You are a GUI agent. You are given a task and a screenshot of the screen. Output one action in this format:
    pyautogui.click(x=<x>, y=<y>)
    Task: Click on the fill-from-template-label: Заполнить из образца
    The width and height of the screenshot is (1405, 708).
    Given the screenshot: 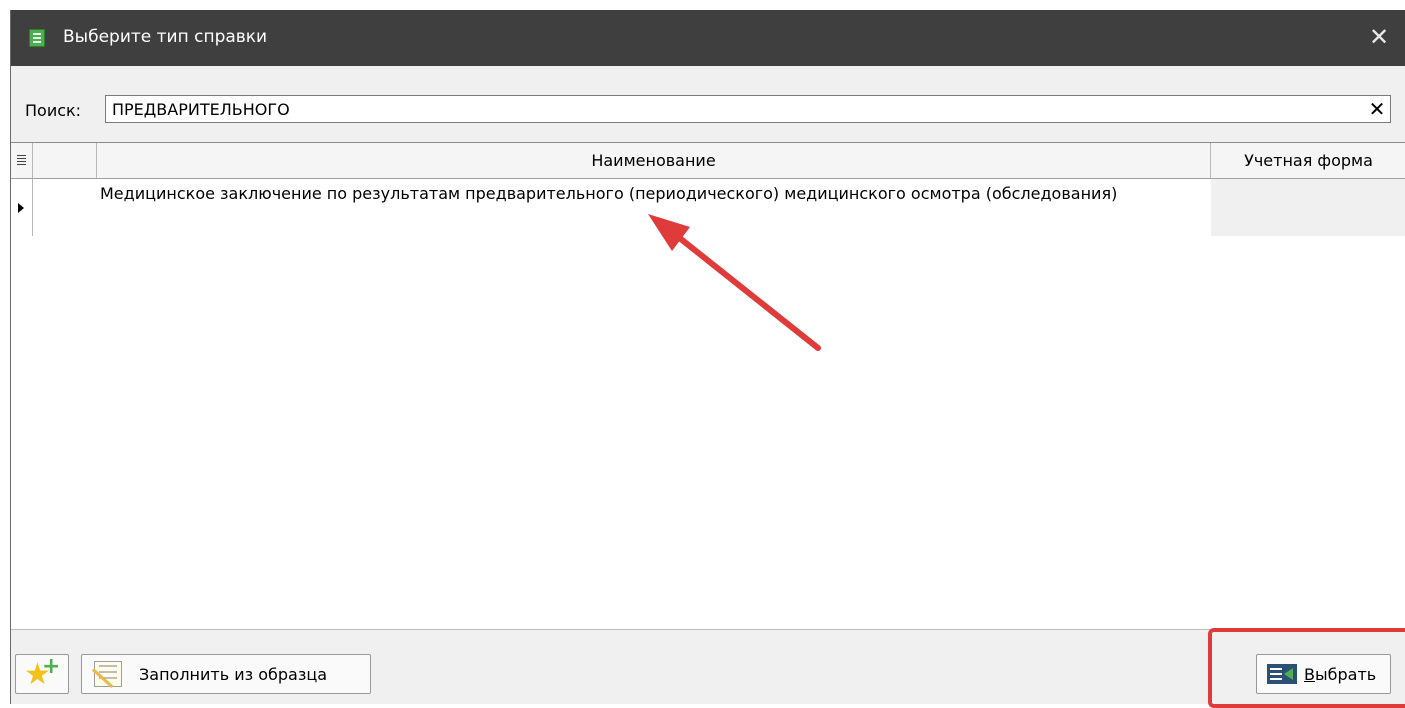 What is the action you would take?
    pyautogui.click(x=233, y=674)
    